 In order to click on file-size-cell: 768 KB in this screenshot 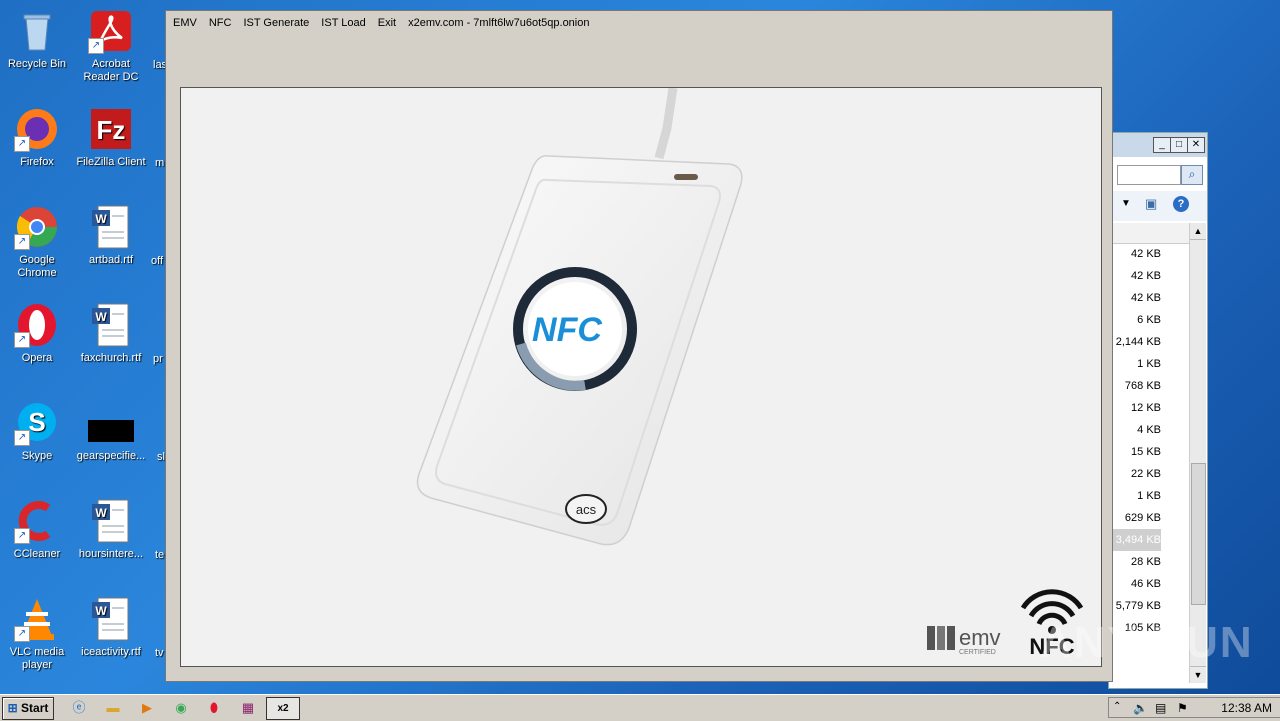, I will do `click(1135, 386)`.